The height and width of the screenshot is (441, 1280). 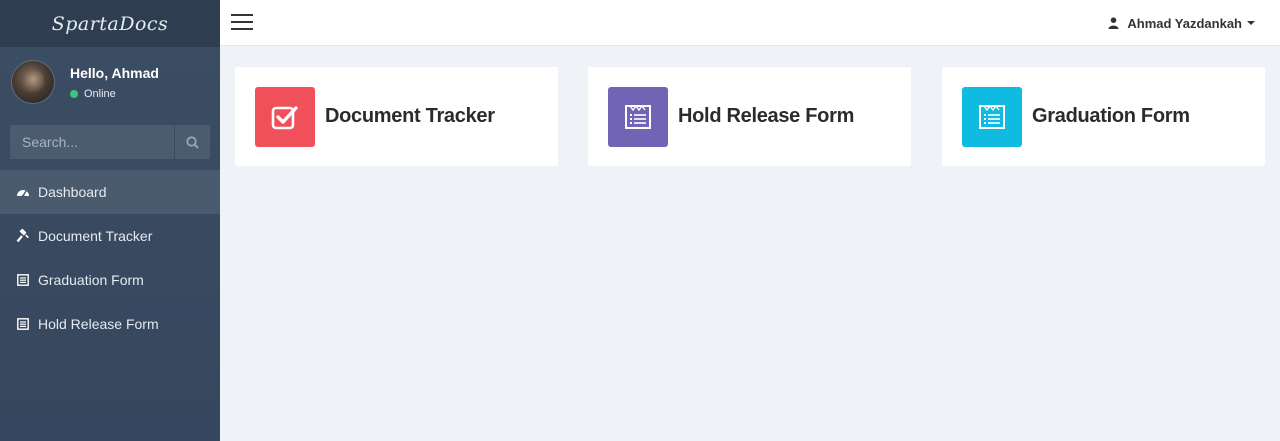 I want to click on card-document-tracker: Document Tracker, so click(x=396, y=116).